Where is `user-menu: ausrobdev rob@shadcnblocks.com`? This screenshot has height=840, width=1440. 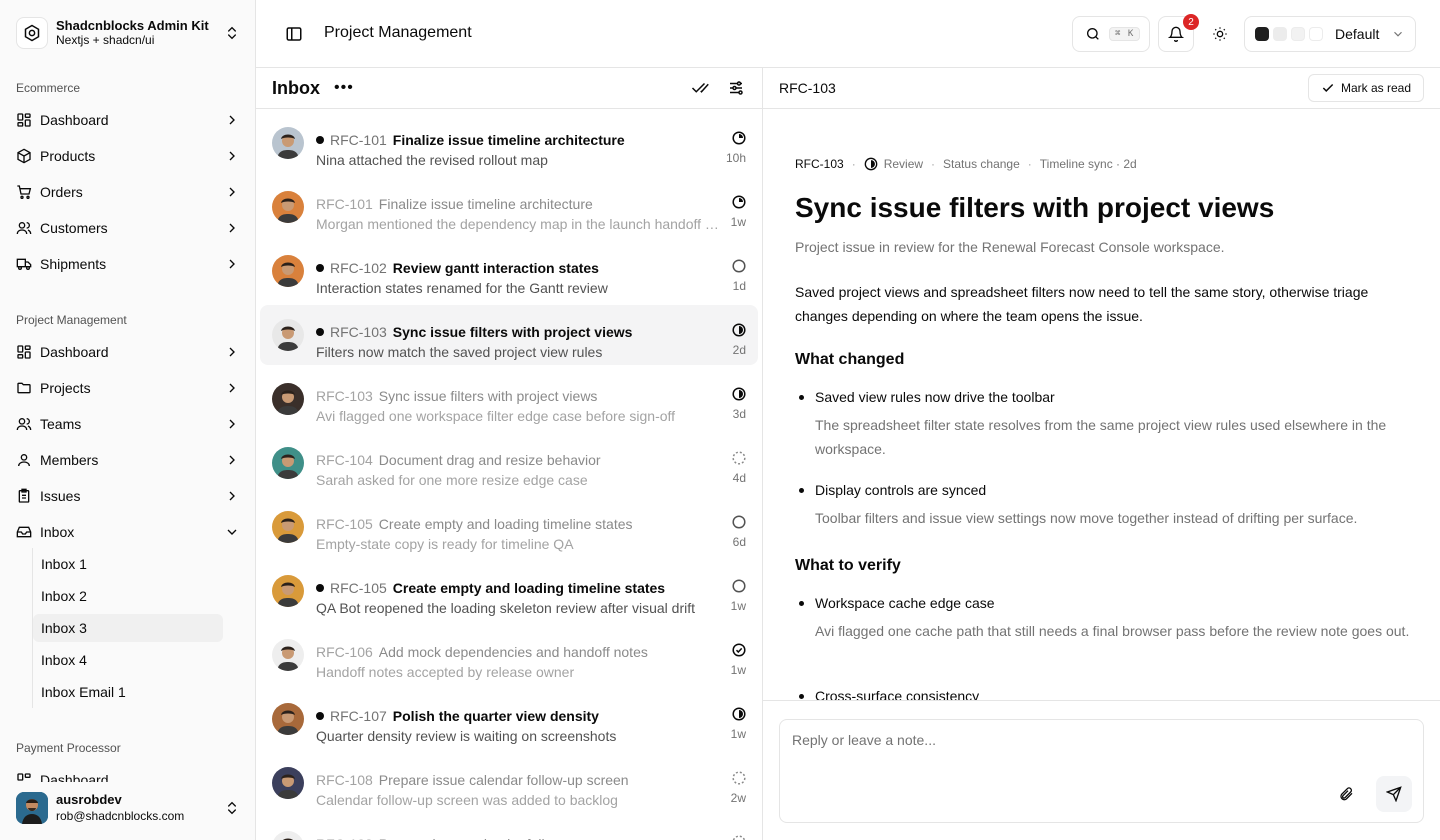 user-menu: ausrobdev rob@shadcnblocks.com is located at coordinates (128, 808).